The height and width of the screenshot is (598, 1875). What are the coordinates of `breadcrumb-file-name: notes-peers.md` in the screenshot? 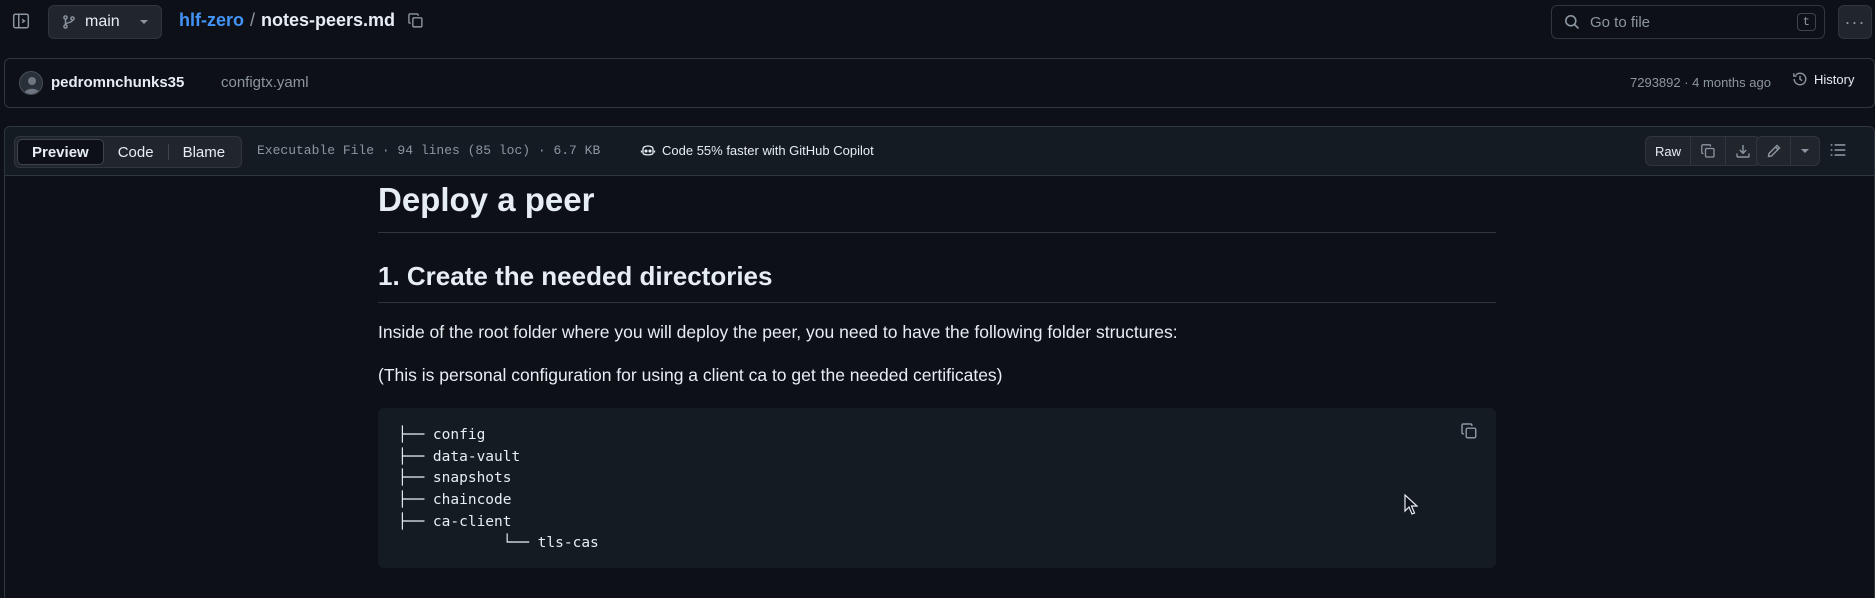 It's located at (328, 20).